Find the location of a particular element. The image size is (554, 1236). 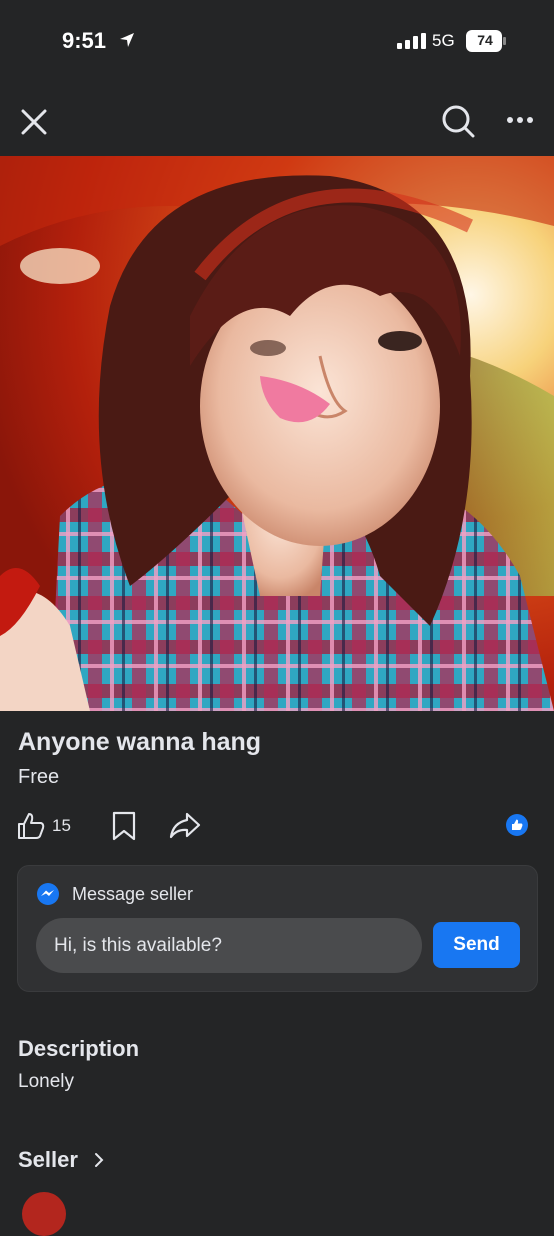

search-icon is located at coordinates (458, 121).